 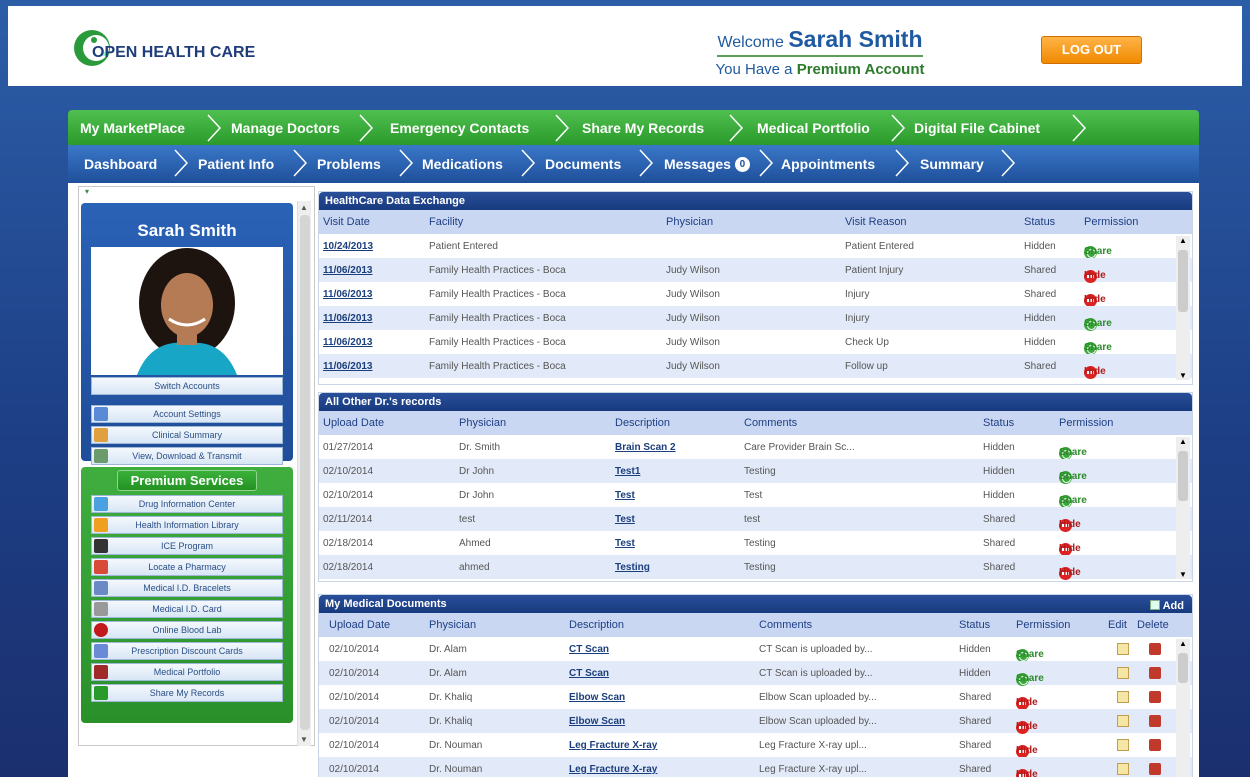 What do you see at coordinates (813, 127) in the screenshot?
I see `nav-medical-portfolio: Medical Portfolio` at bounding box center [813, 127].